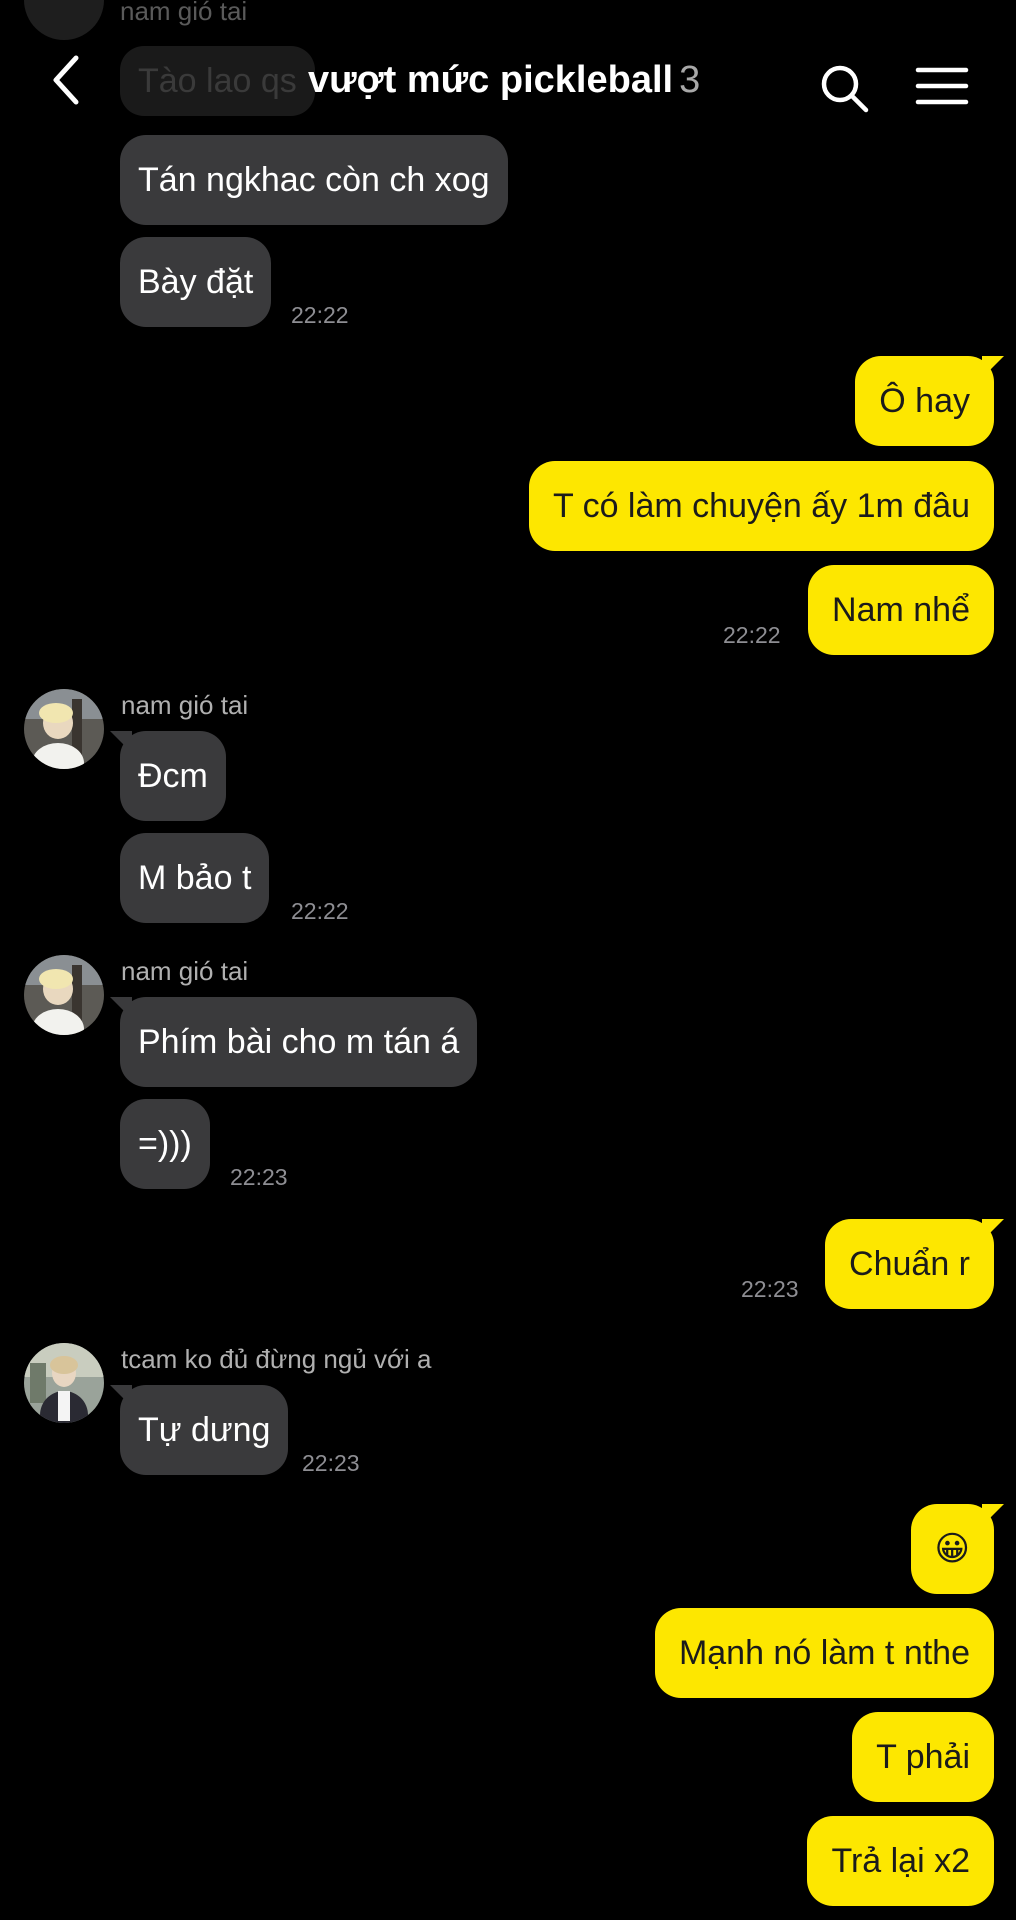  I want to click on search-icon, so click(845, 89).